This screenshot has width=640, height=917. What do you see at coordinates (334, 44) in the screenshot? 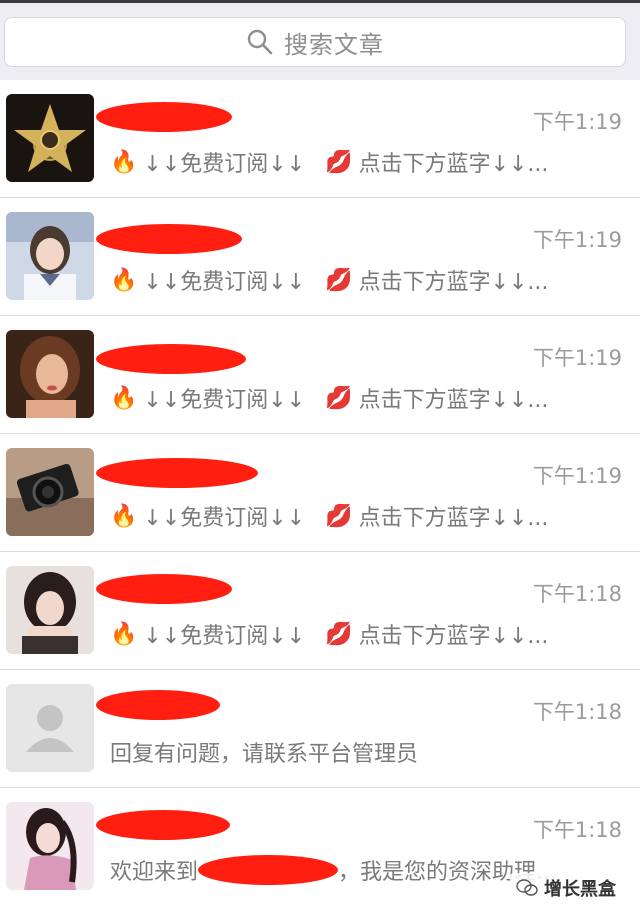
I see `search-placeholder: 搜索文章` at bounding box center [334, 44].